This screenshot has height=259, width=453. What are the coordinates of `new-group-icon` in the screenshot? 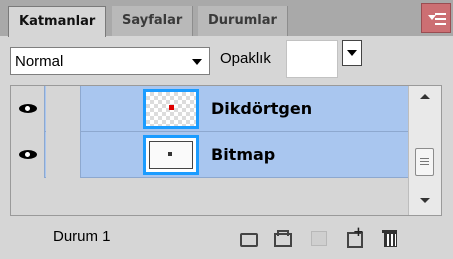 It's located at (282, 238).